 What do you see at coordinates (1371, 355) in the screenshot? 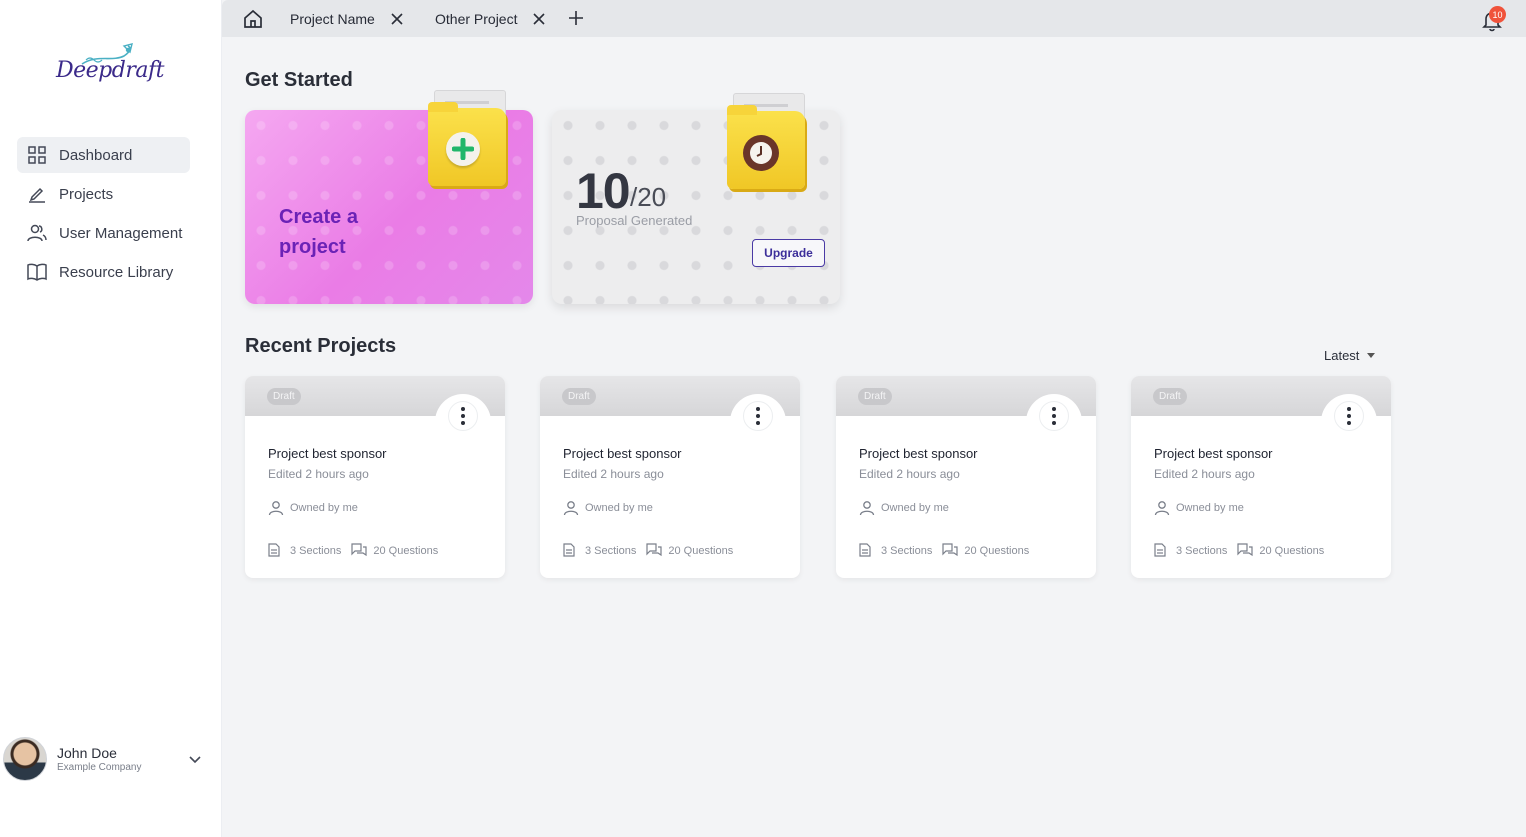
I see `caret-down-icon` at bounding box center [1371, 355].